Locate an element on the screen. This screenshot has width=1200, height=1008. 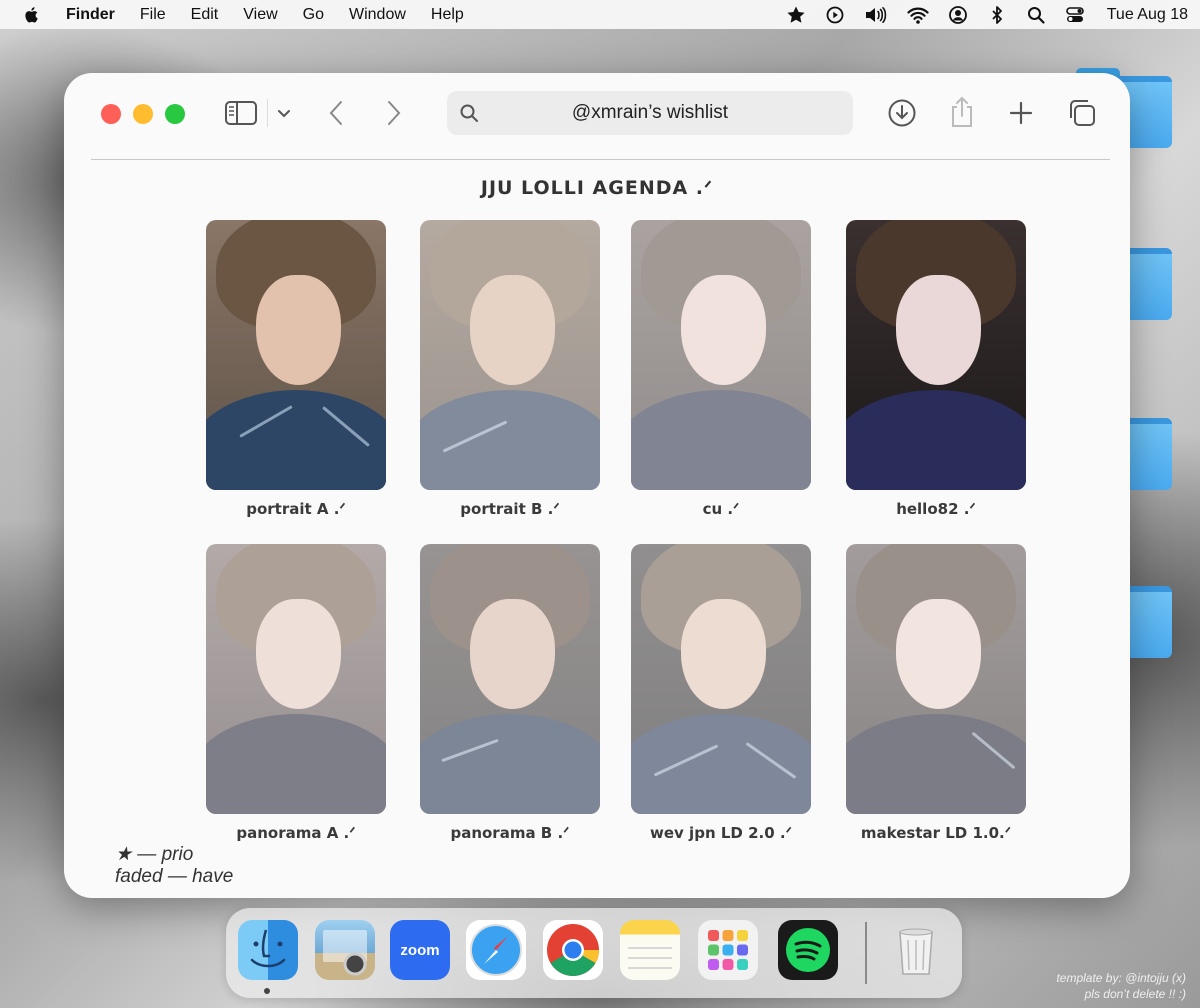
spotify-icon is located at coordinates (808, 950).